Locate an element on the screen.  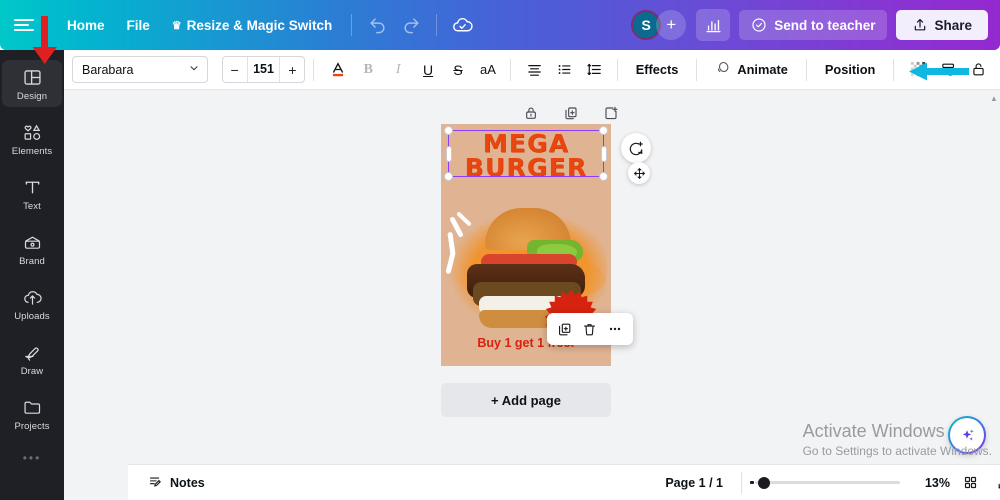
add-page-button: + Add page is located at coordinates (526, 400).